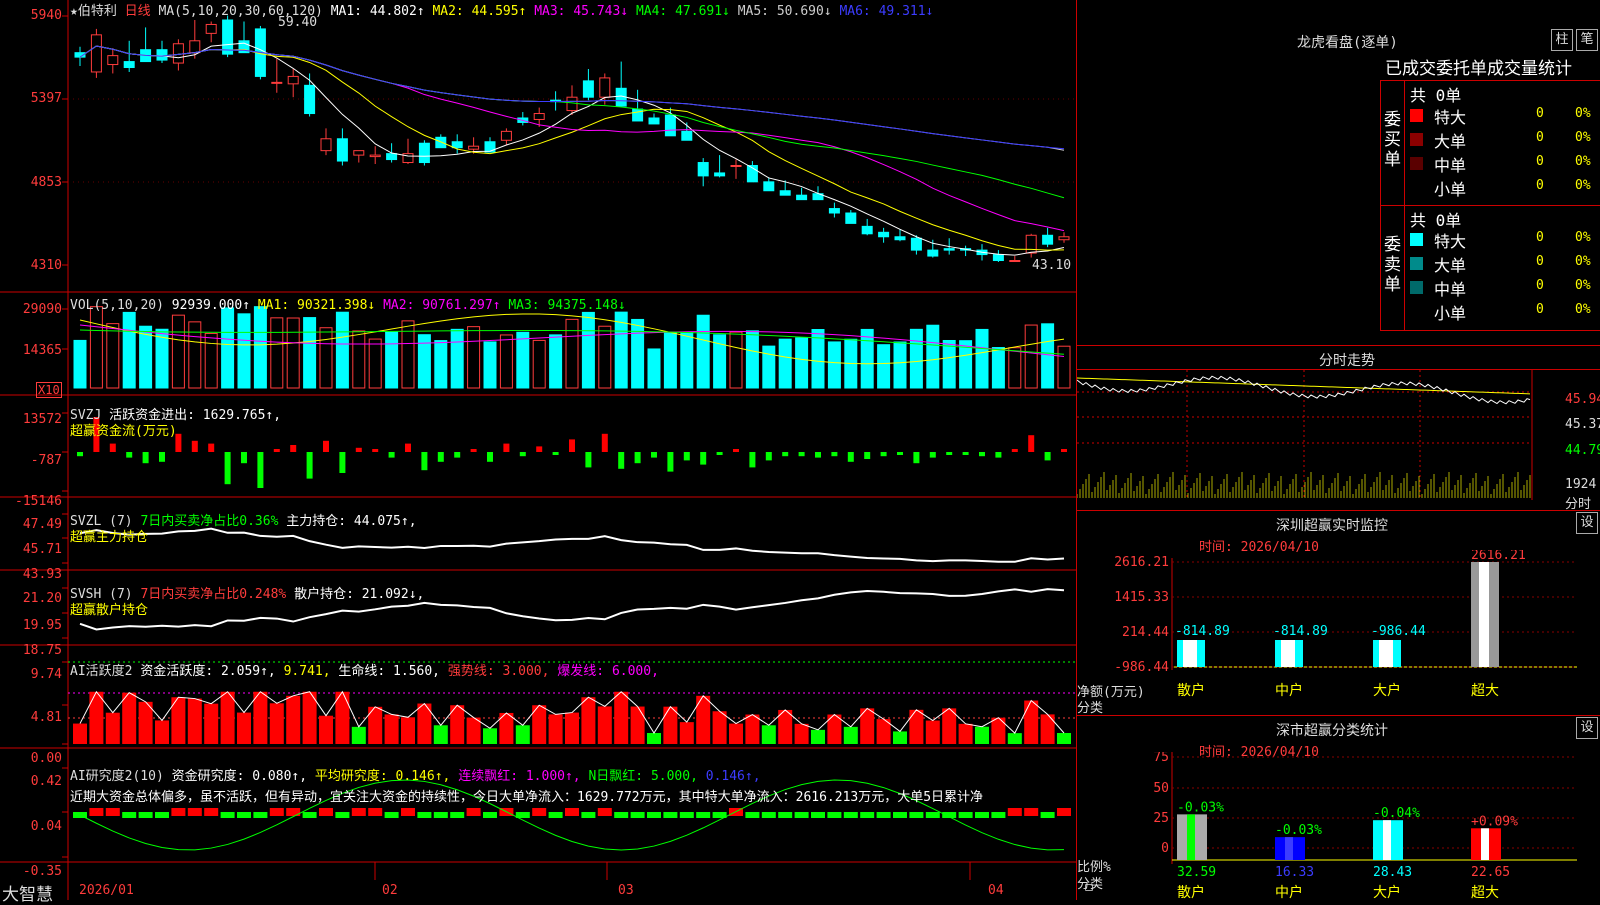 This screenshot has width=1600, height=905. I want to click on svzj-axis-3: -15146, so click(38, 501).